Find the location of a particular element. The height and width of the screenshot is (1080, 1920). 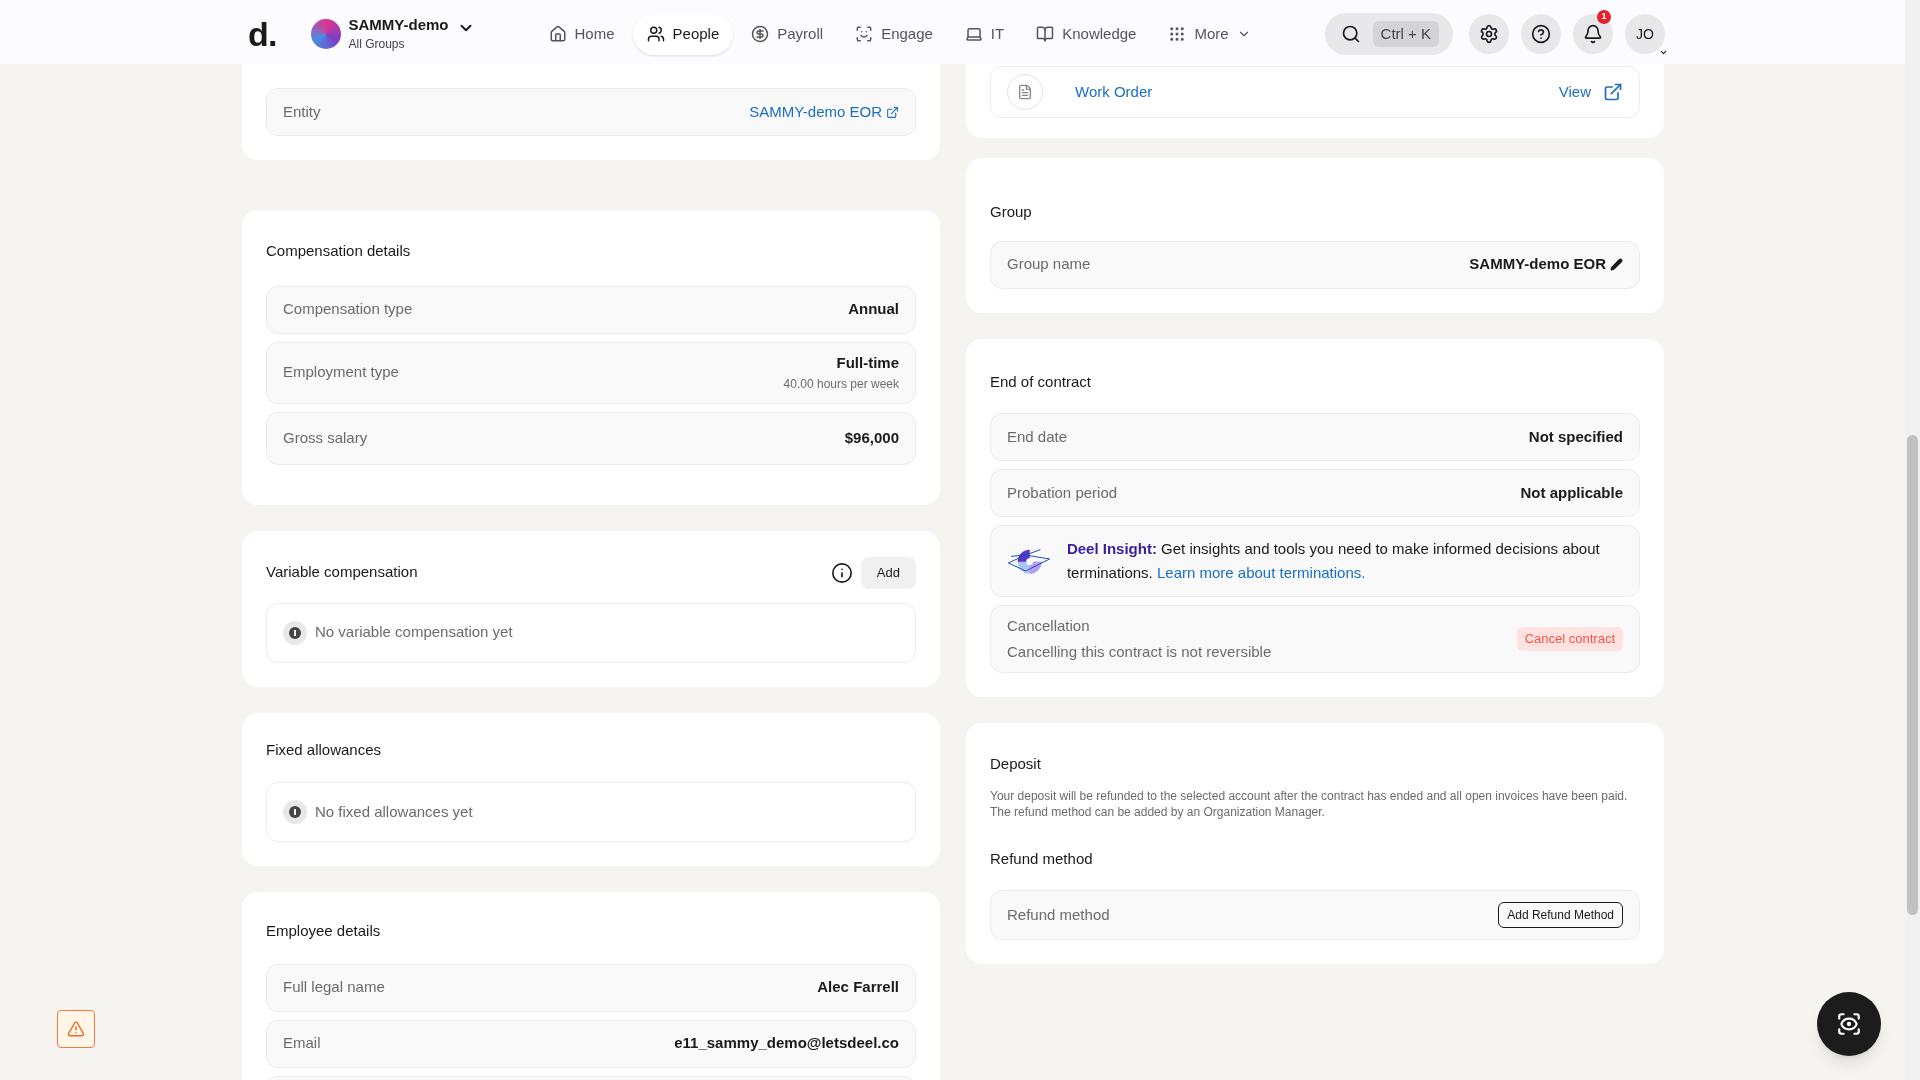

settings-button is located at coordinates (1489, 34).